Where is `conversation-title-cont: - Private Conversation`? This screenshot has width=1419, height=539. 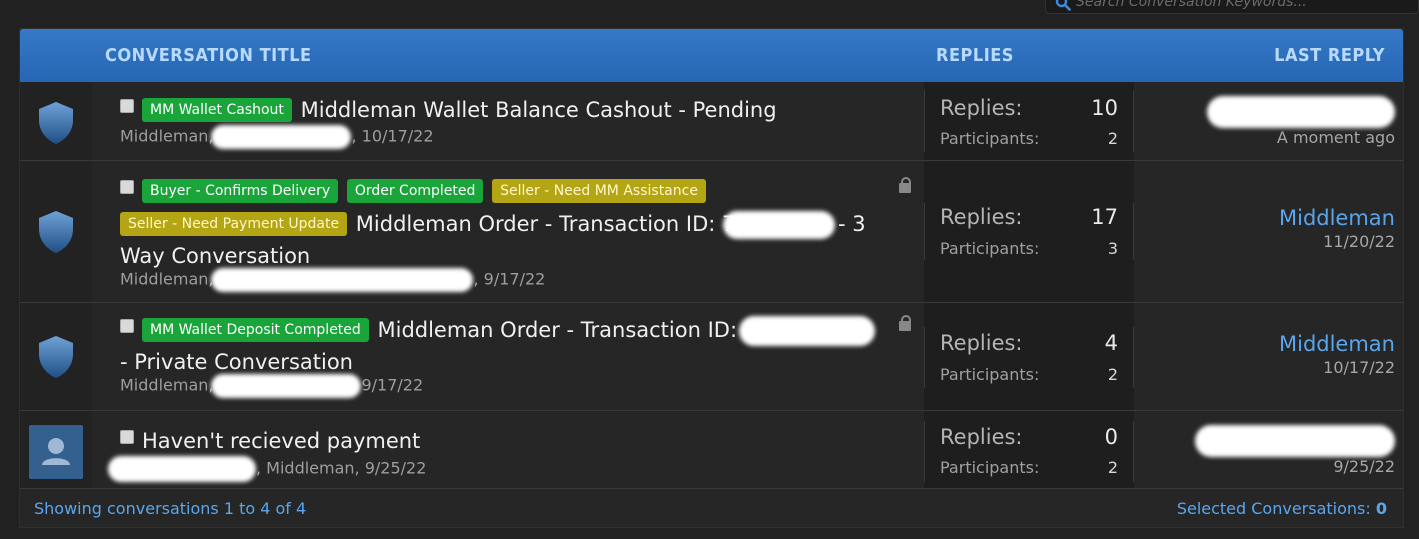 conversation-title-cont: - Private Conversation is located at coordinates (506, 362).